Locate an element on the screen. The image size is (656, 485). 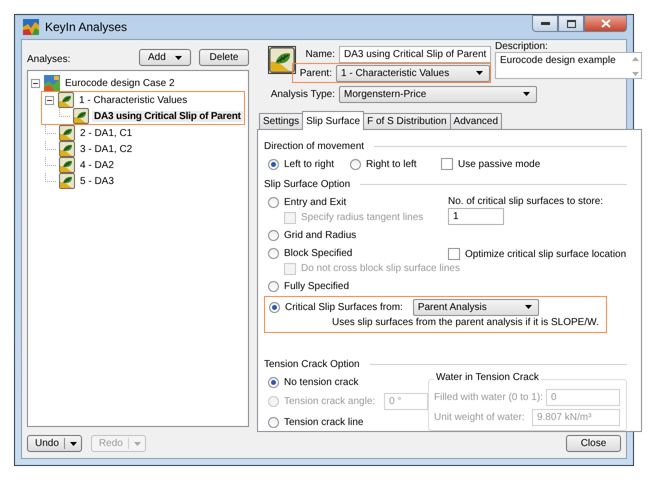
radio-label: Tension crack angle: is located at coordinates (330, 401).